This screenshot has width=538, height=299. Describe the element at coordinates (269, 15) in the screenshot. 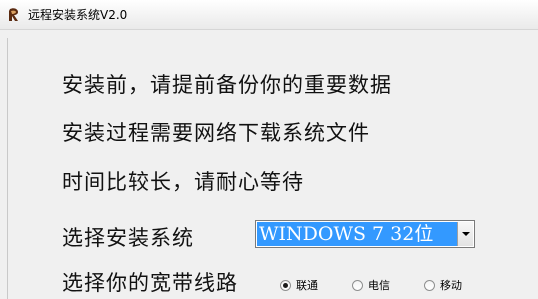

I see `title-bar: 远程安装系统V2.0` at that location.